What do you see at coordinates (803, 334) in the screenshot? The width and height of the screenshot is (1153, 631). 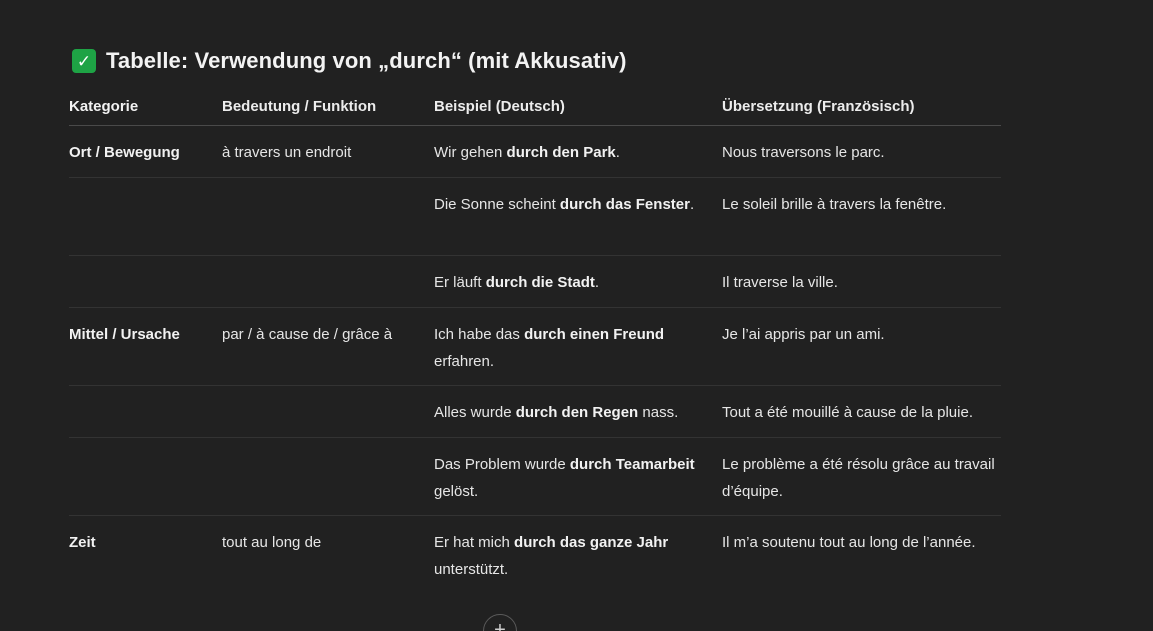 I see `cell-translation: Je l’ai appris par un ami.` at bounding box center [803, 334].